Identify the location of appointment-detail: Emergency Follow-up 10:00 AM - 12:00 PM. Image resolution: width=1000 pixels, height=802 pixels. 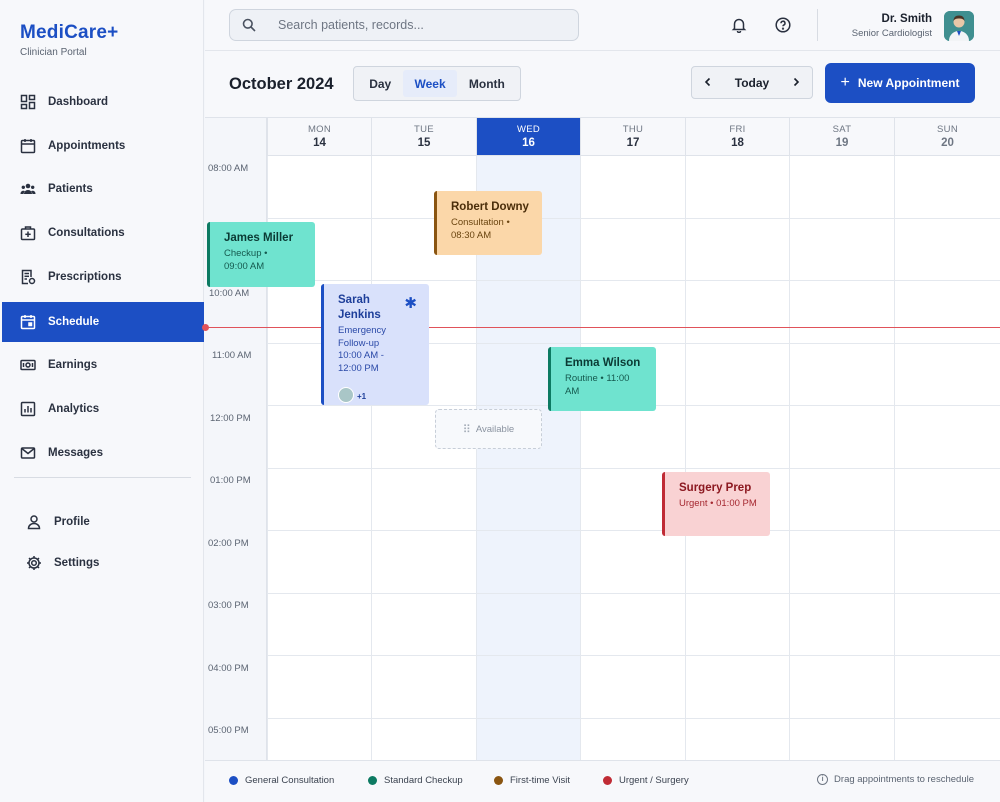
(362, 349).